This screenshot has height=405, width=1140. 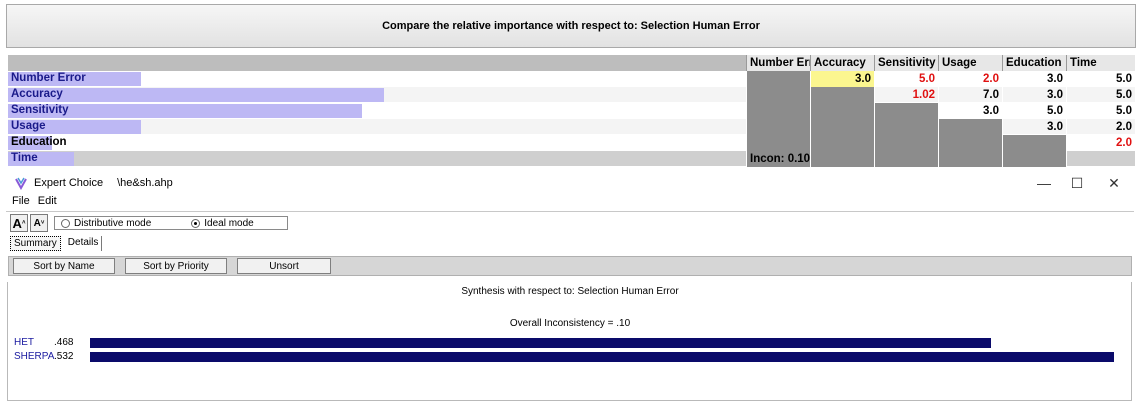 I want to click on matrix-row: Education 2.0, so click(x=571, y=143).